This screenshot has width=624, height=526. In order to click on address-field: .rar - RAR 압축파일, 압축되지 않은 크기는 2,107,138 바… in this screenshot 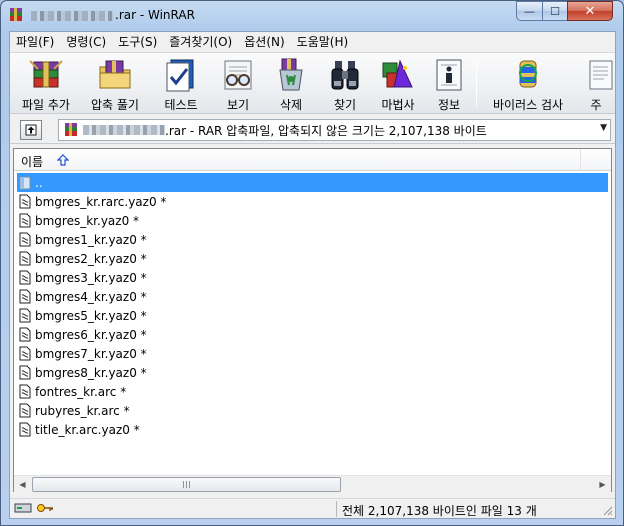, I will do `click(334, 130)`.